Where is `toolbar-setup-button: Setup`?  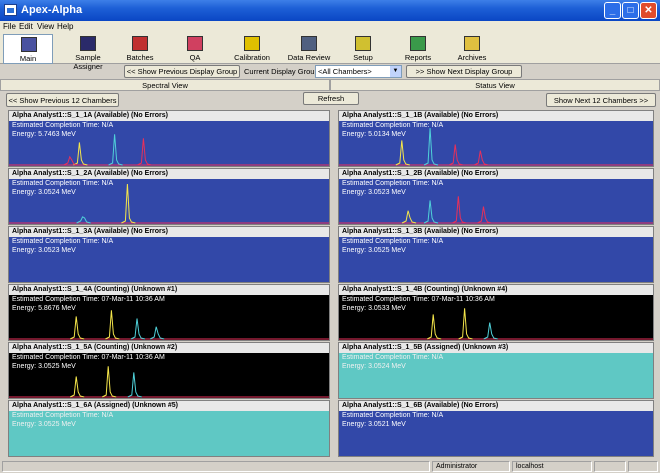
toolbar-setup-button: Setup is located at coordinates (363, 49).